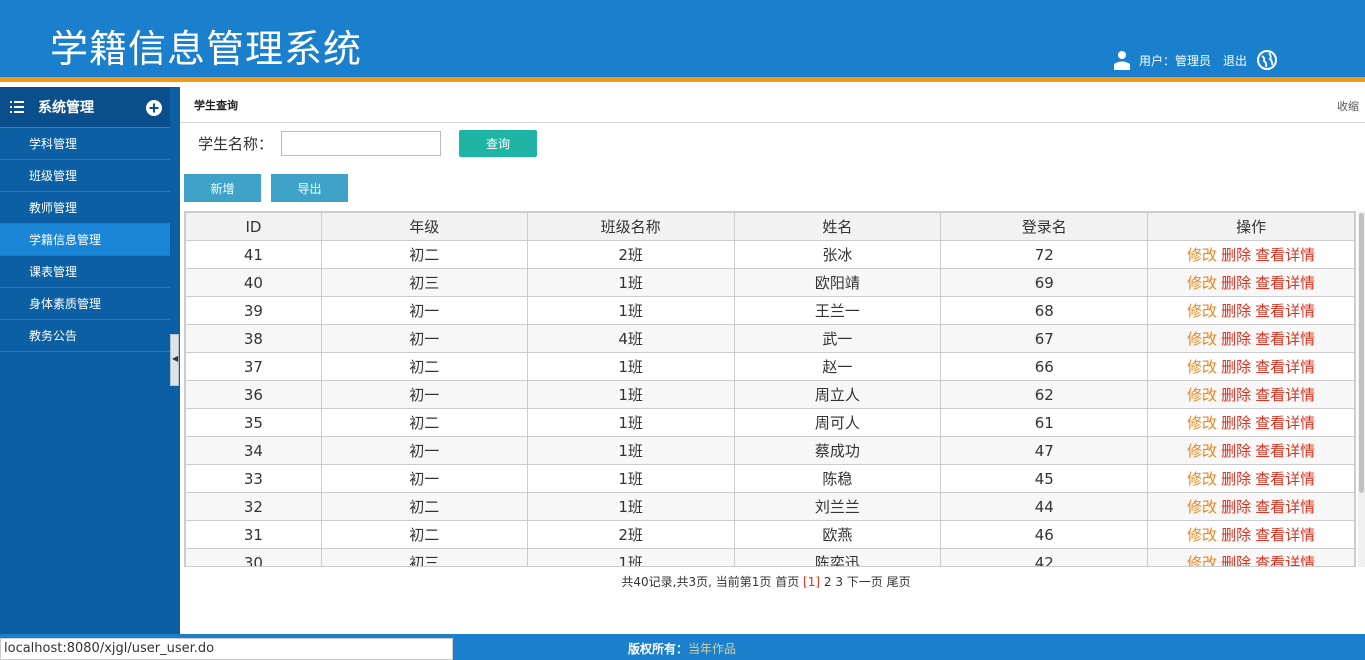  I want to click on table-scrollbar, so click(1361, 389).